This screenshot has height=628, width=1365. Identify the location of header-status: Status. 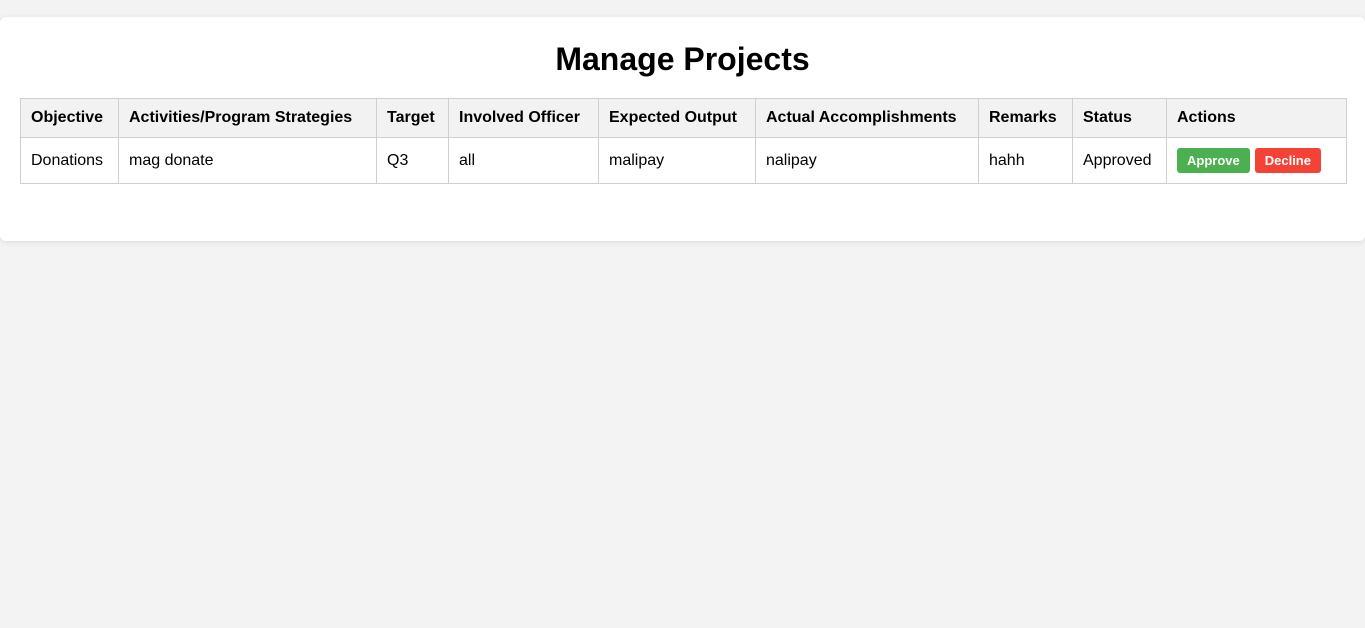
(1119, 118).